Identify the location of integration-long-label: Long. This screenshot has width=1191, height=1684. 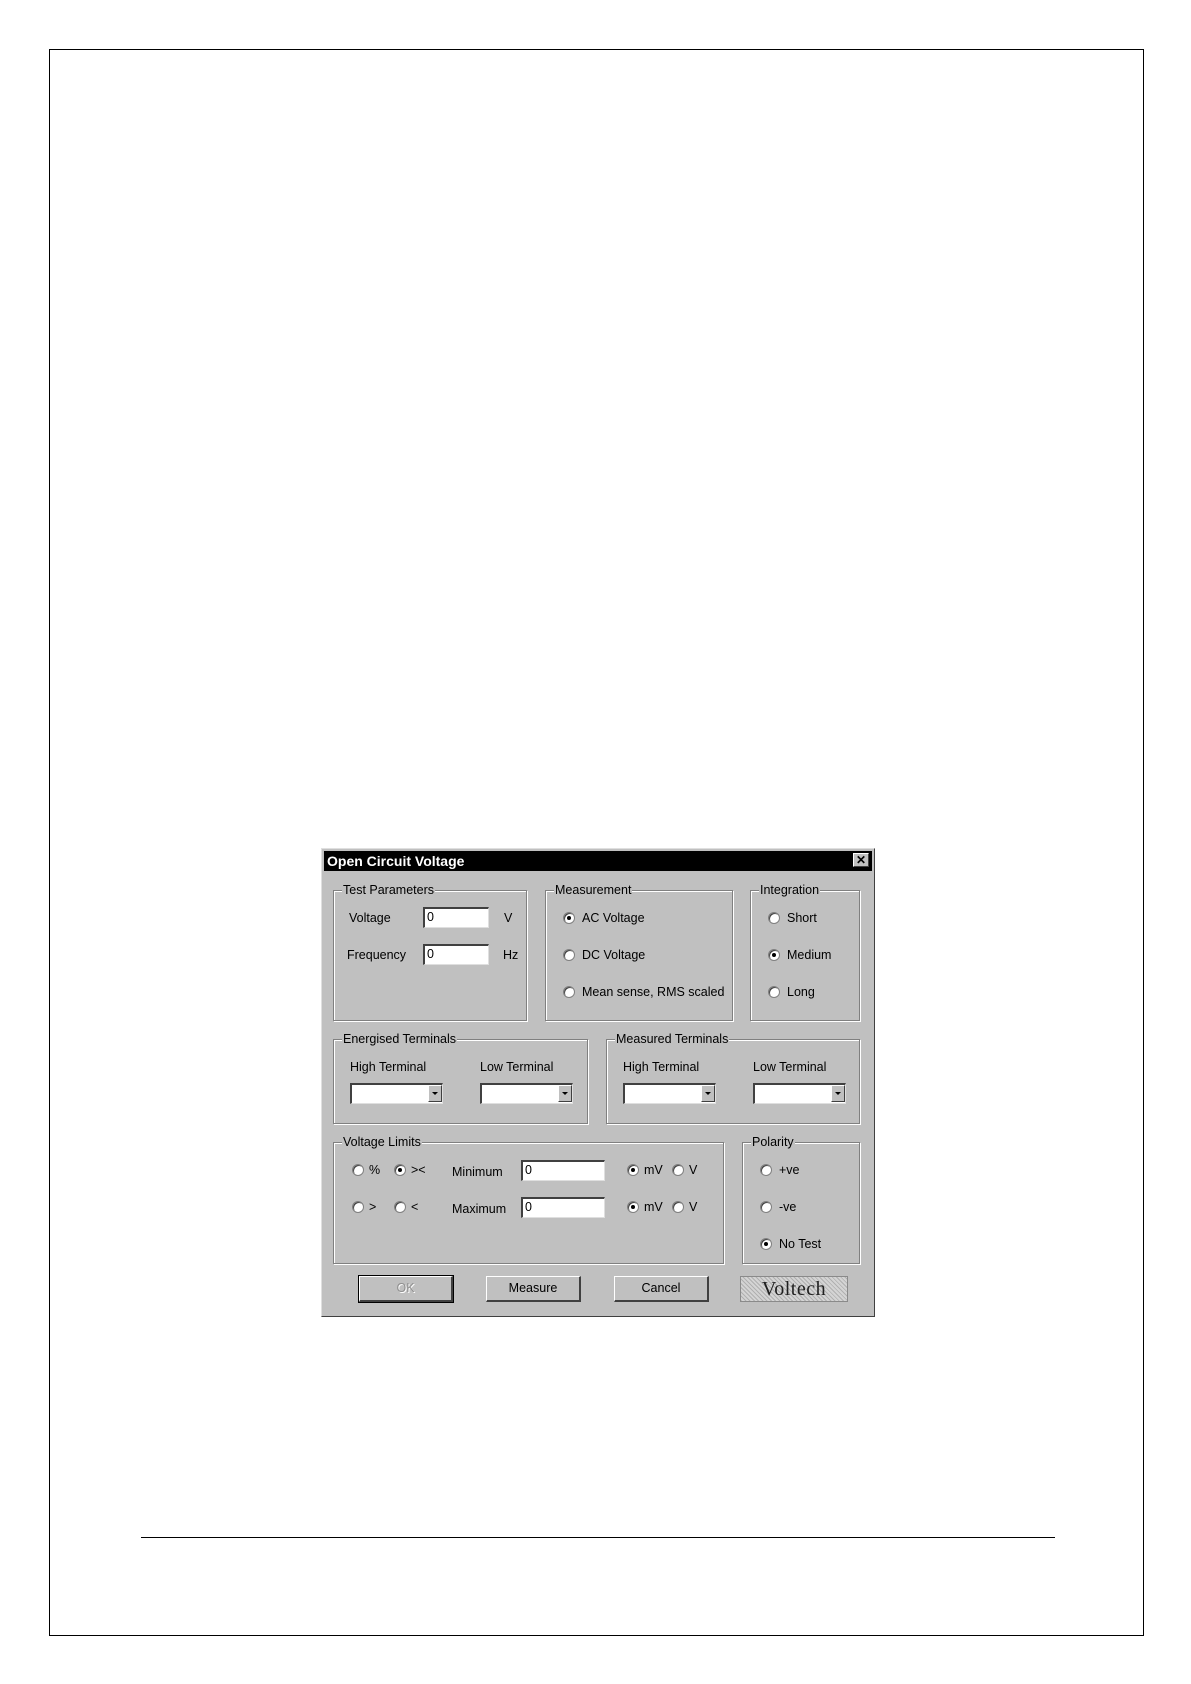
(801, 992).